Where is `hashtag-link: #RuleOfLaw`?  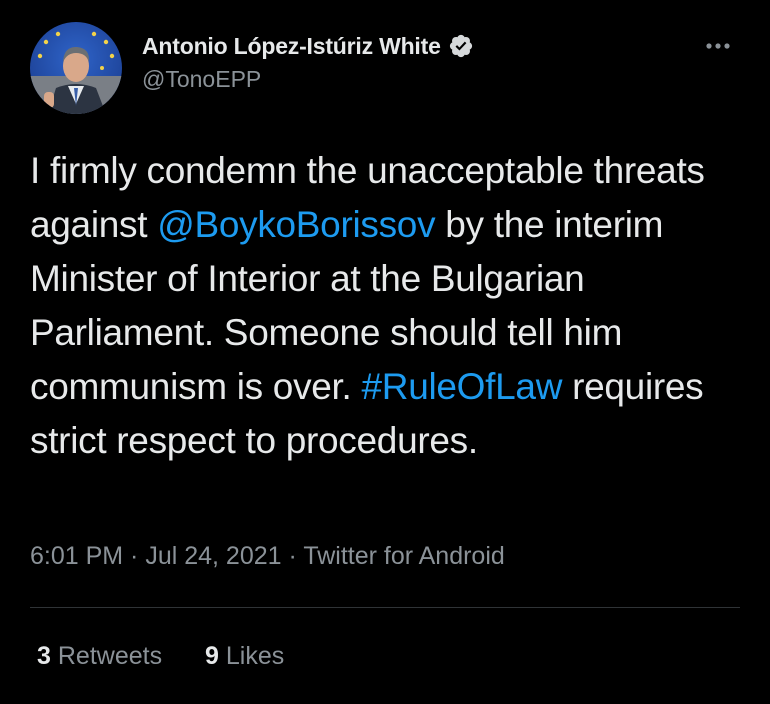
hashtag-link: #RuleOfLaw is located at coordinates (462, 386).